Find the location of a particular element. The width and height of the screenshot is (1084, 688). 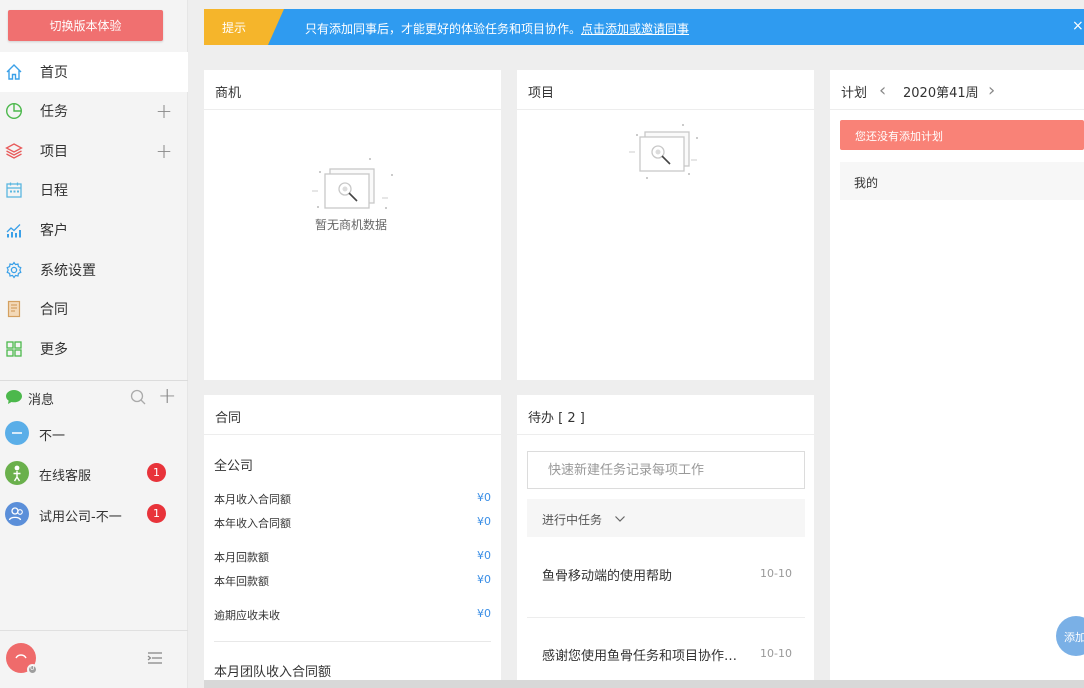

calendar-icon is located at coordinates (14, 190).